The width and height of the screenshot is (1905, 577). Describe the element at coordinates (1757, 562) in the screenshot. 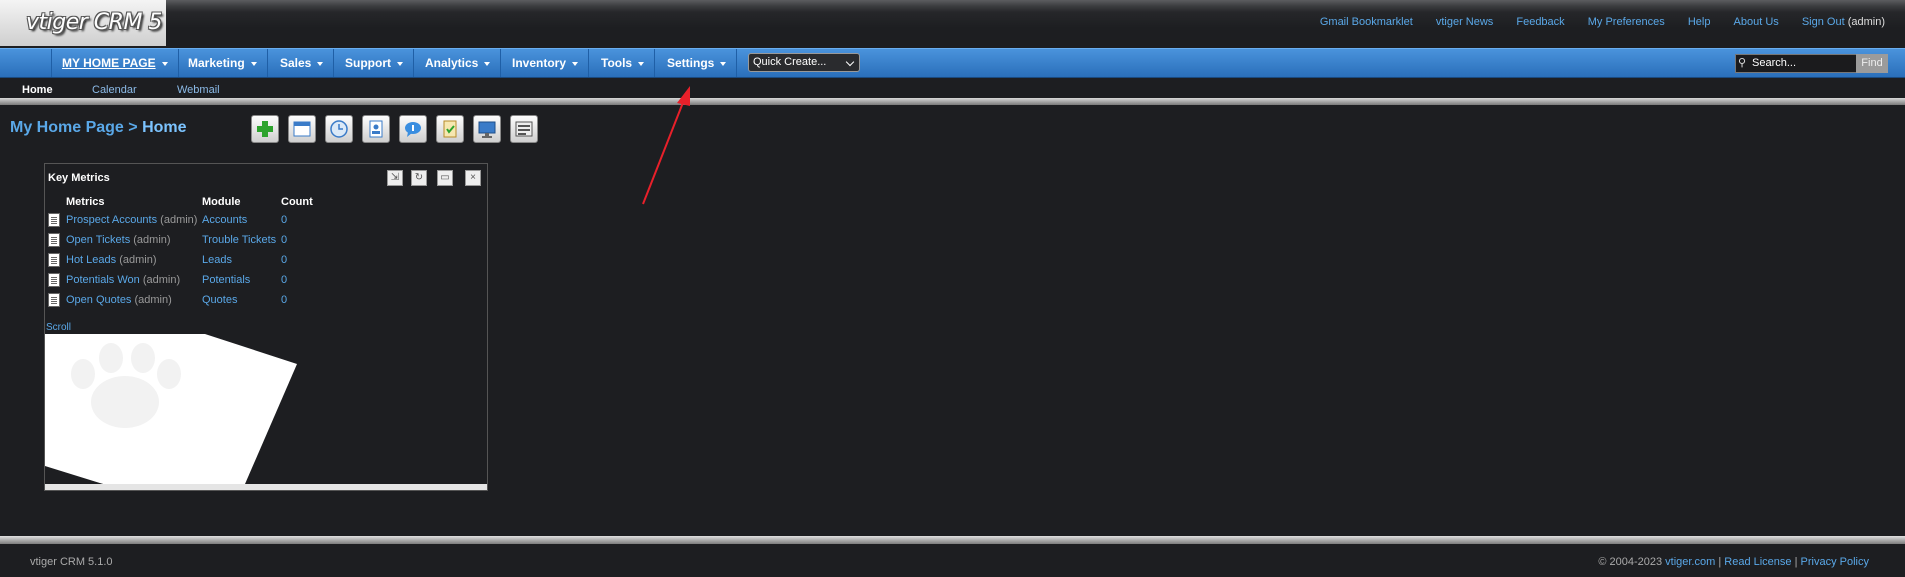

I see `read-license-link: Read License` at that location.